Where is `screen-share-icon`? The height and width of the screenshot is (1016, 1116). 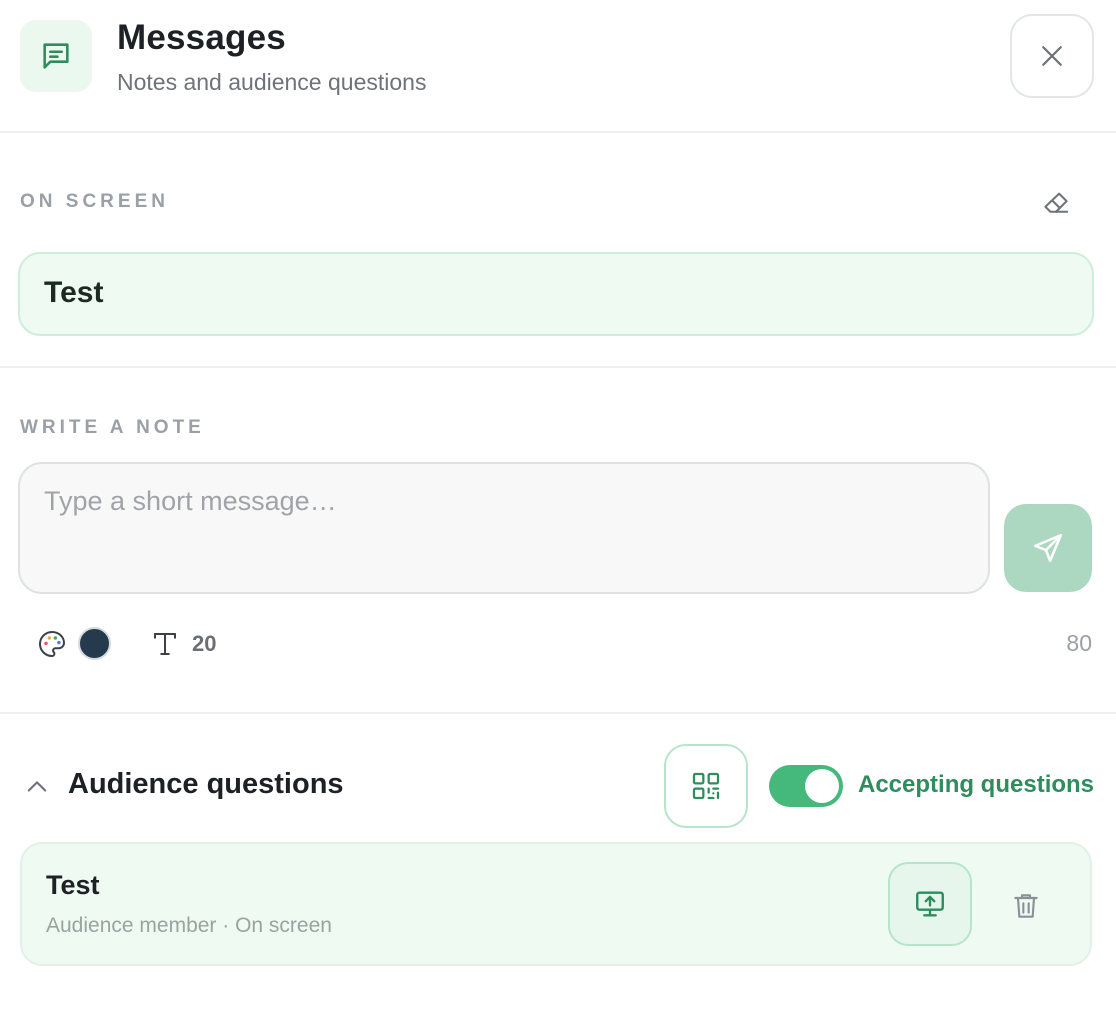
screen-share-icon is located at coordinates (930, 904).